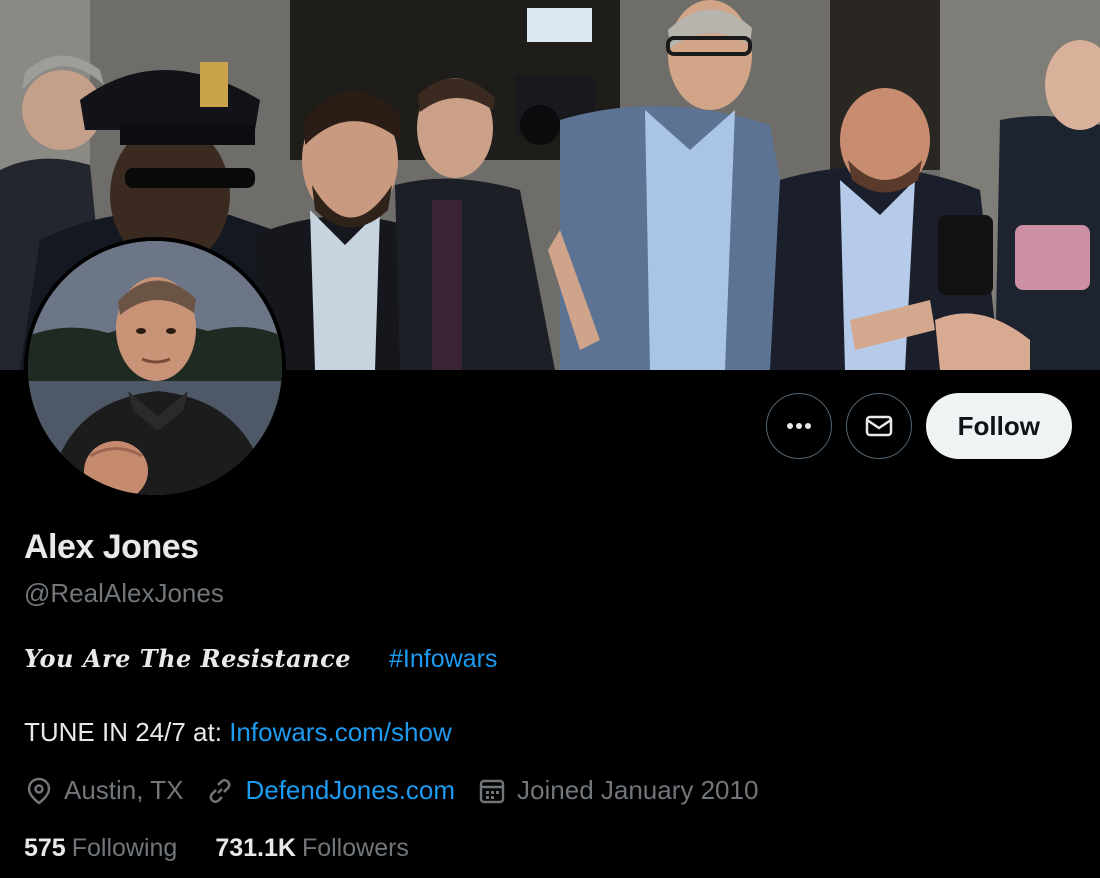 The width and height of the screenshot is (1100, 878). Describe the element at coordinates (998, 426) in the screenshot. I see `follow-button: Follow` at that location.